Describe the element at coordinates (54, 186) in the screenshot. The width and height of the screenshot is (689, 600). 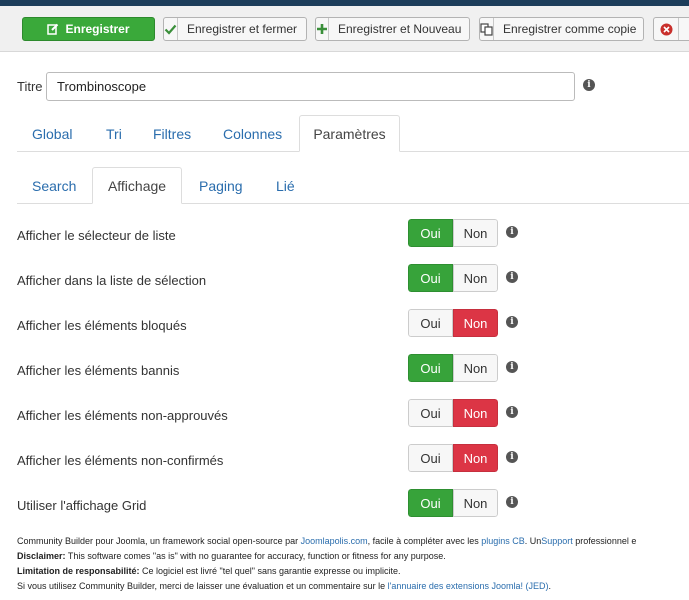
I see `subtab-search: Search` at that location.